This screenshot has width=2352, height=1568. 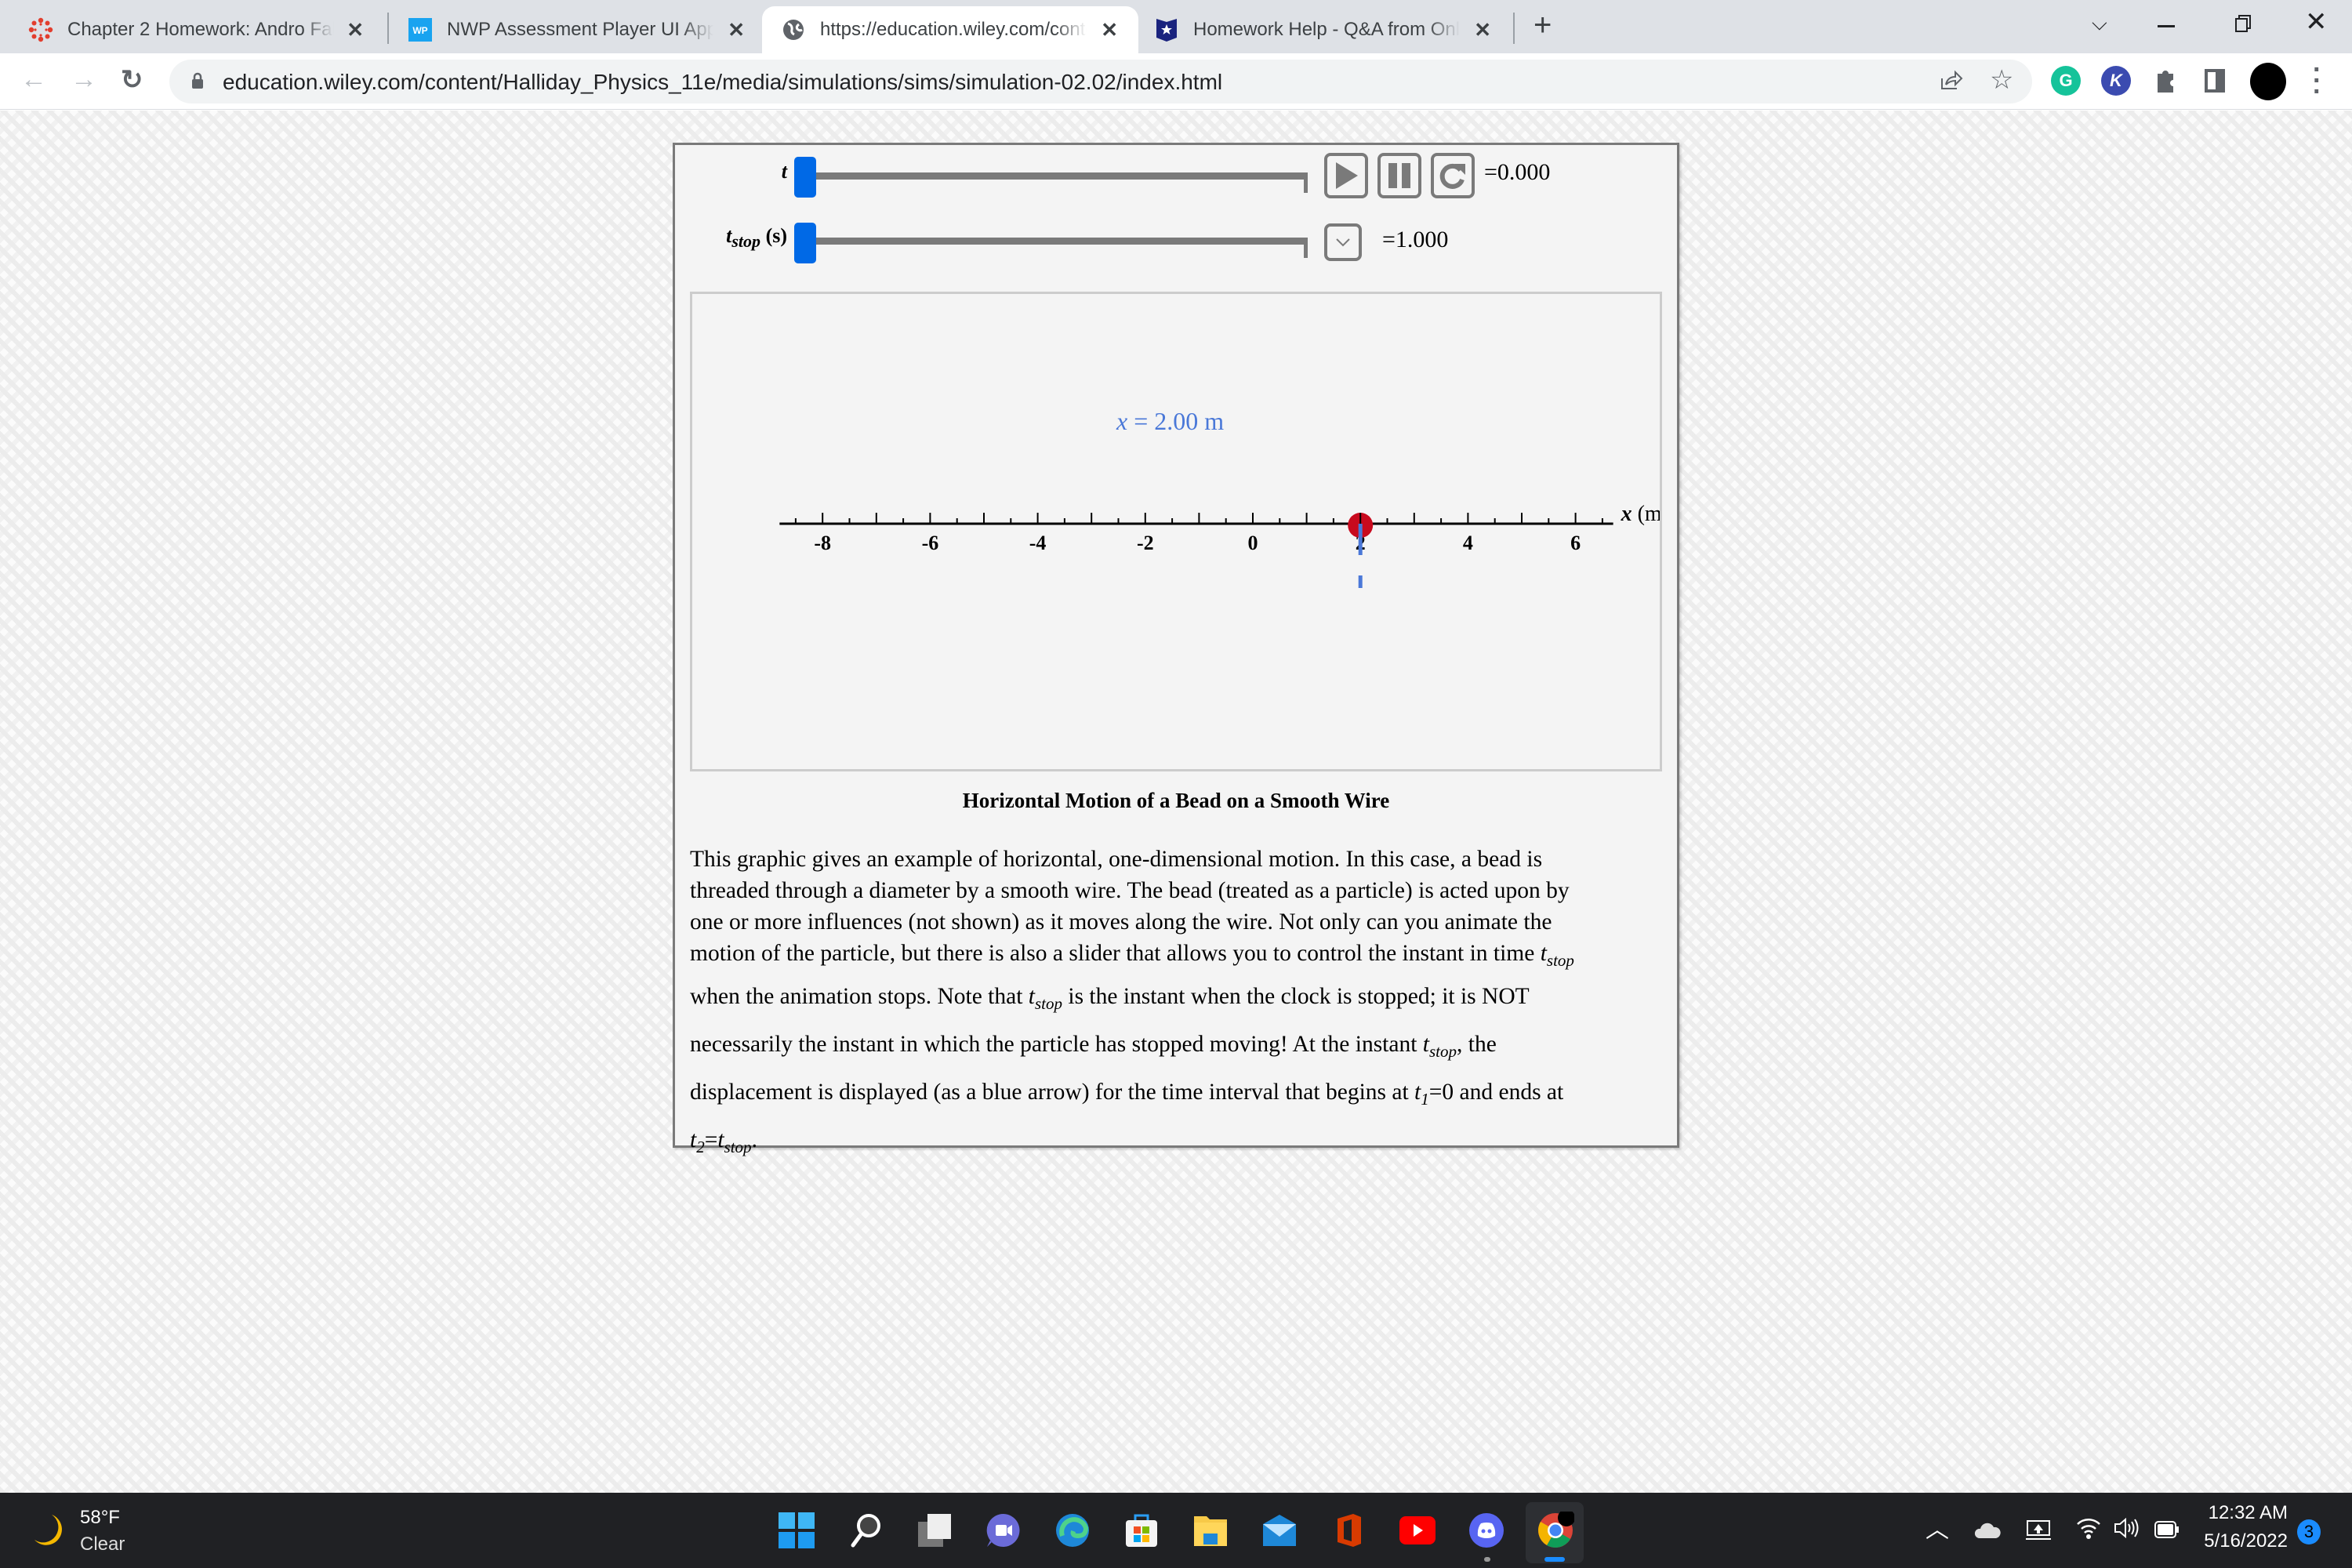 I want to click on t-slider-track, so click(x=1060, y=176).